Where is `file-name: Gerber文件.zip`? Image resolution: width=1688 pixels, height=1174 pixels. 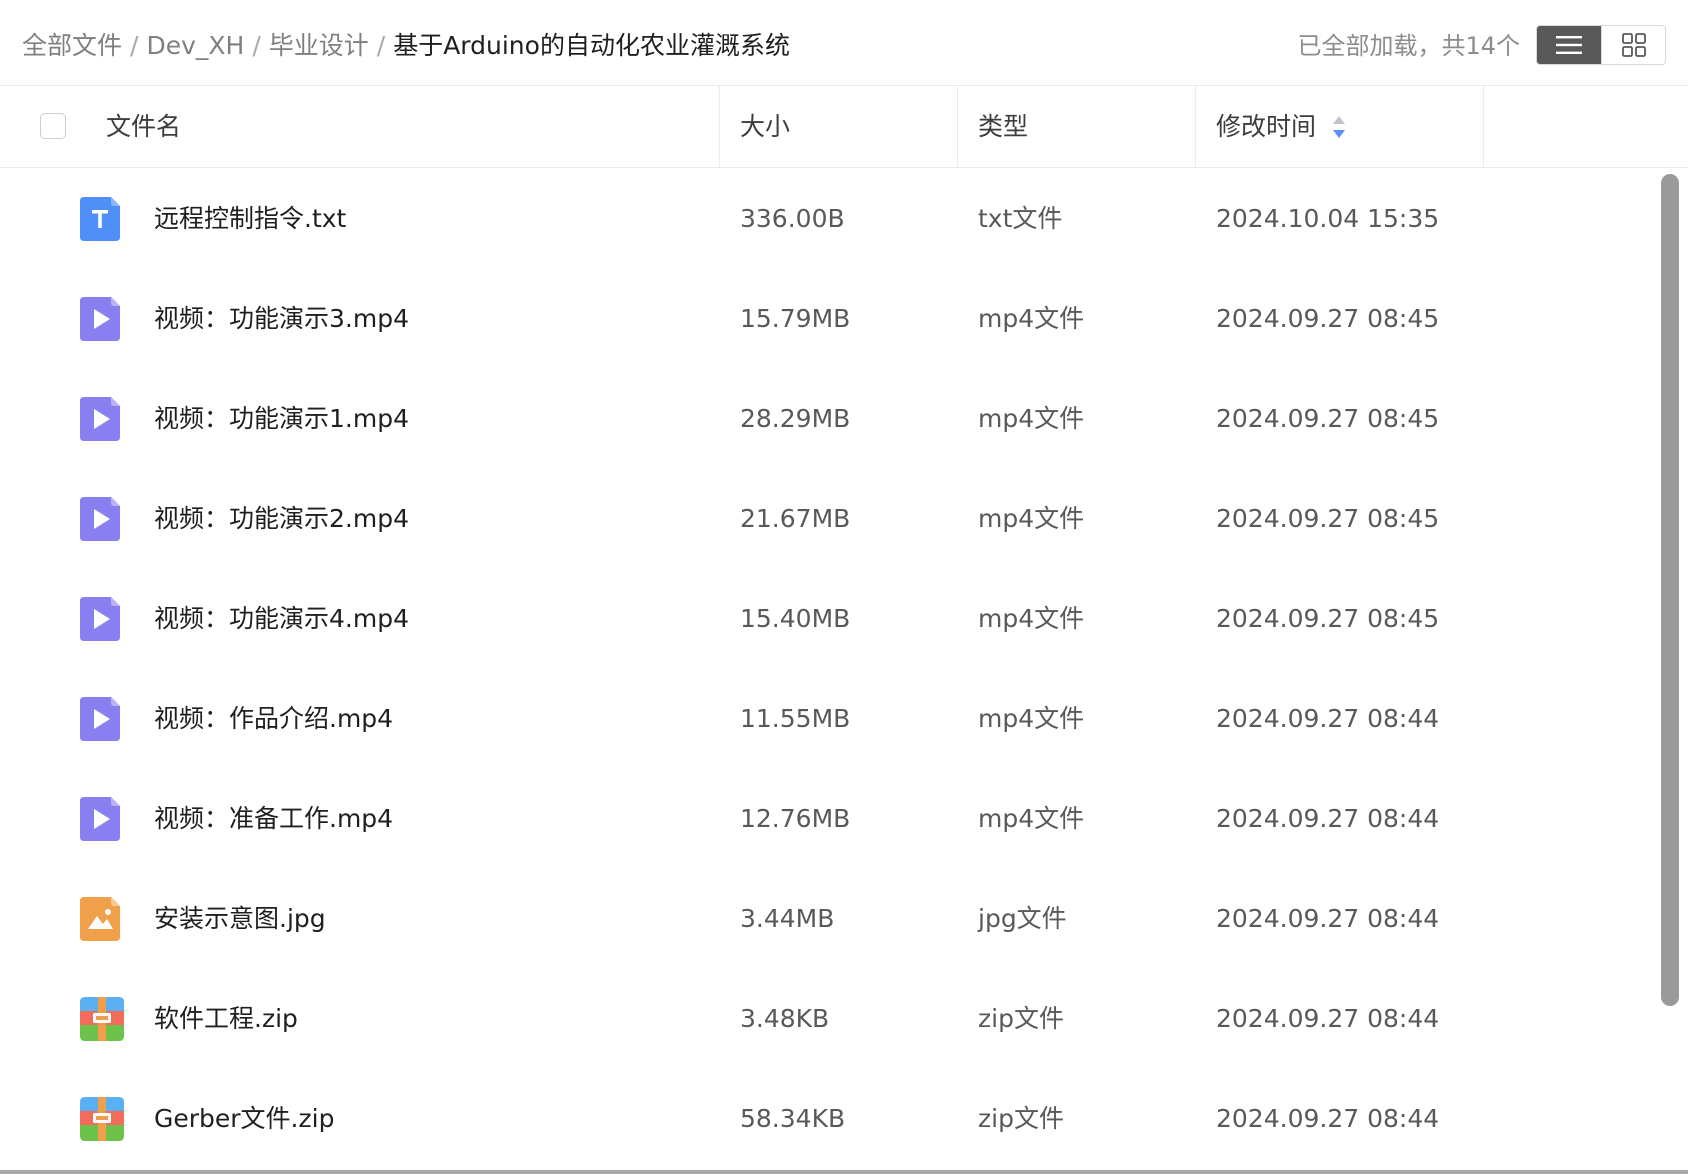 file-name: Gerber文件.zip is located at coordinates (244, 1119).